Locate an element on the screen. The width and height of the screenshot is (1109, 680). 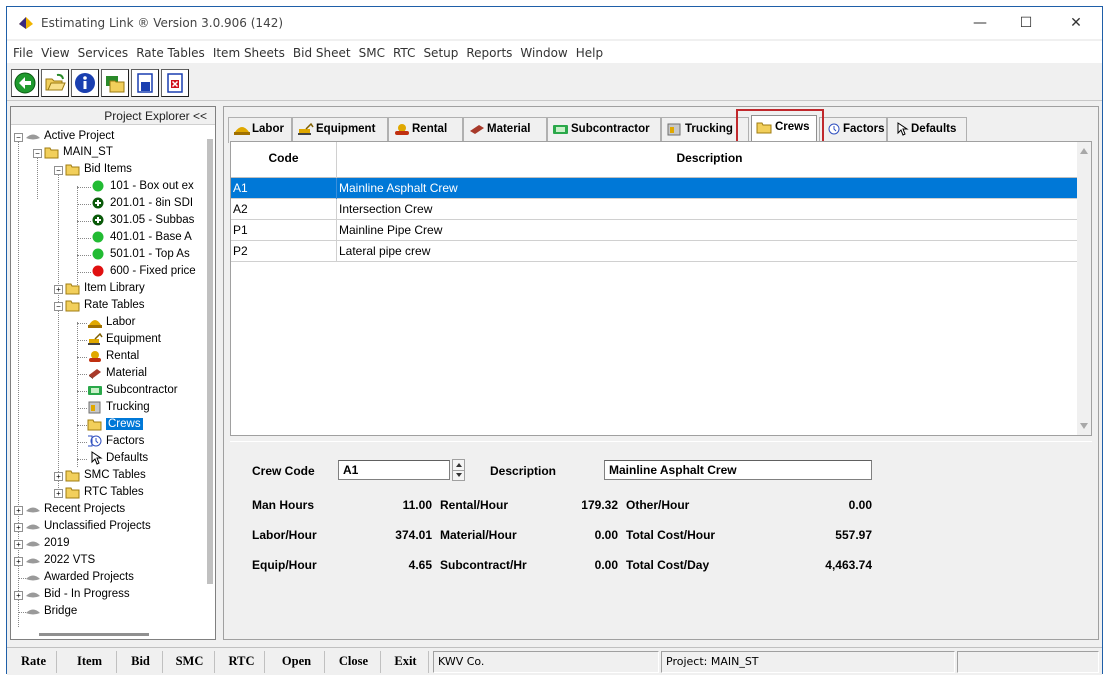
tab-material: Material is located at coordinates (505, 130).